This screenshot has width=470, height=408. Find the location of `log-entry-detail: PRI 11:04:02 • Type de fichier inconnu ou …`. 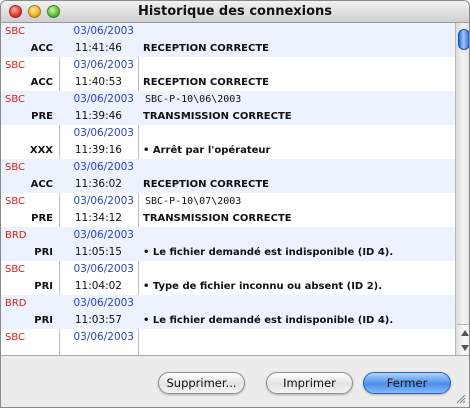

log-entry-detail: PRI 11:04:02 • Type de fichier inconnu ou … is located at coordinates (228, 286).